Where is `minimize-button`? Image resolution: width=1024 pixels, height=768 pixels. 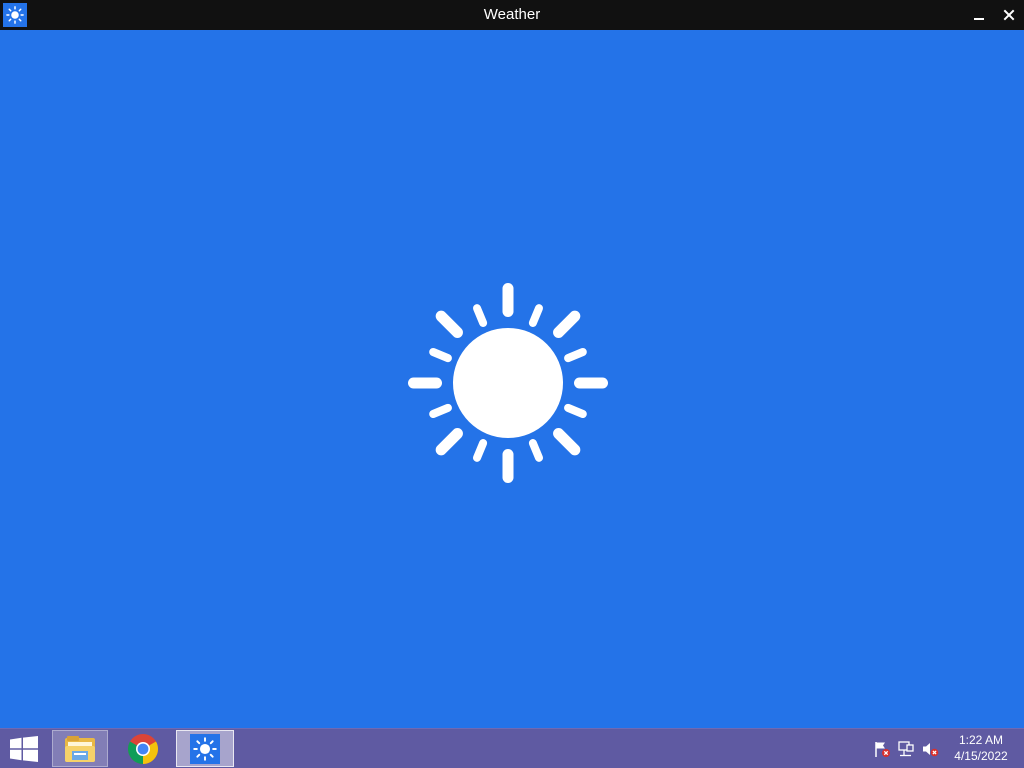
minimize-button is located at coordinates (979, 15).